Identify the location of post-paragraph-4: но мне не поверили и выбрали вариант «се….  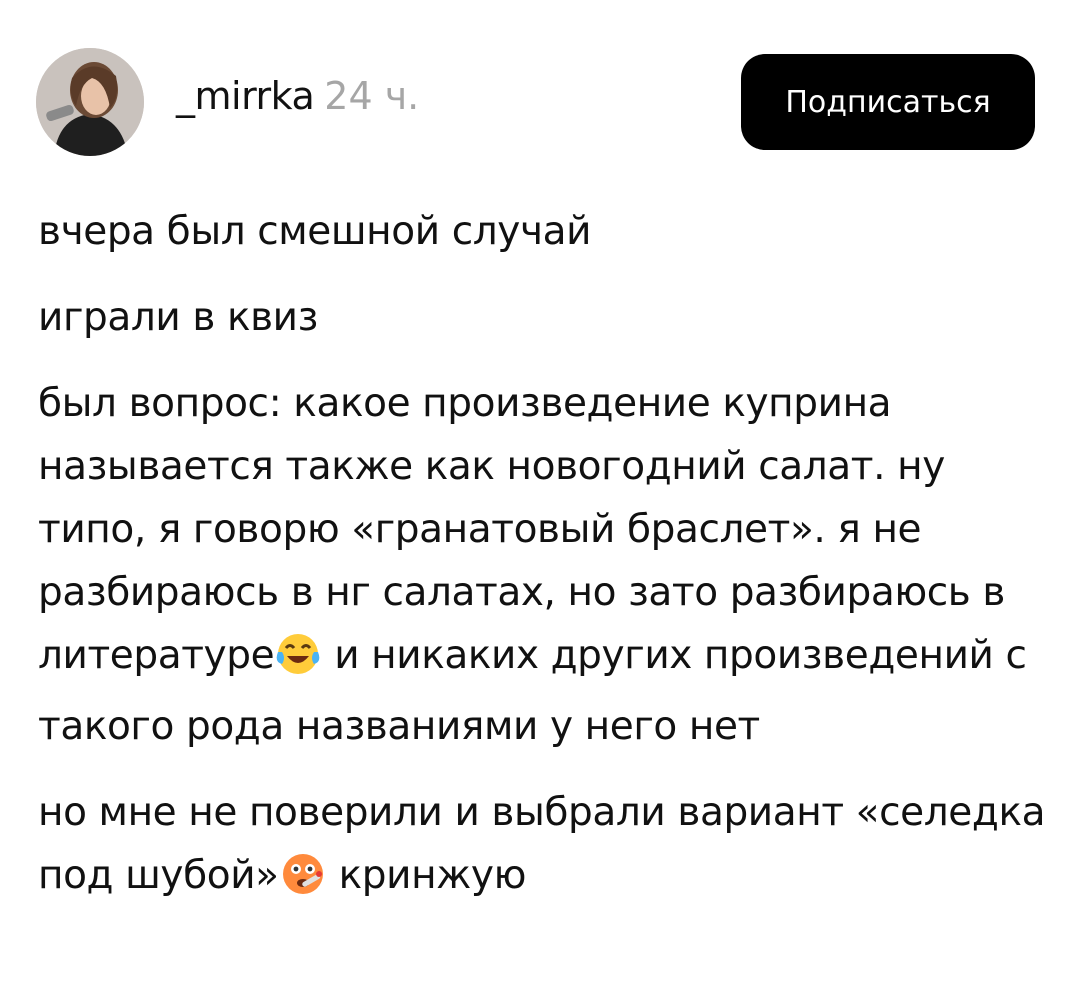
(543, 848).